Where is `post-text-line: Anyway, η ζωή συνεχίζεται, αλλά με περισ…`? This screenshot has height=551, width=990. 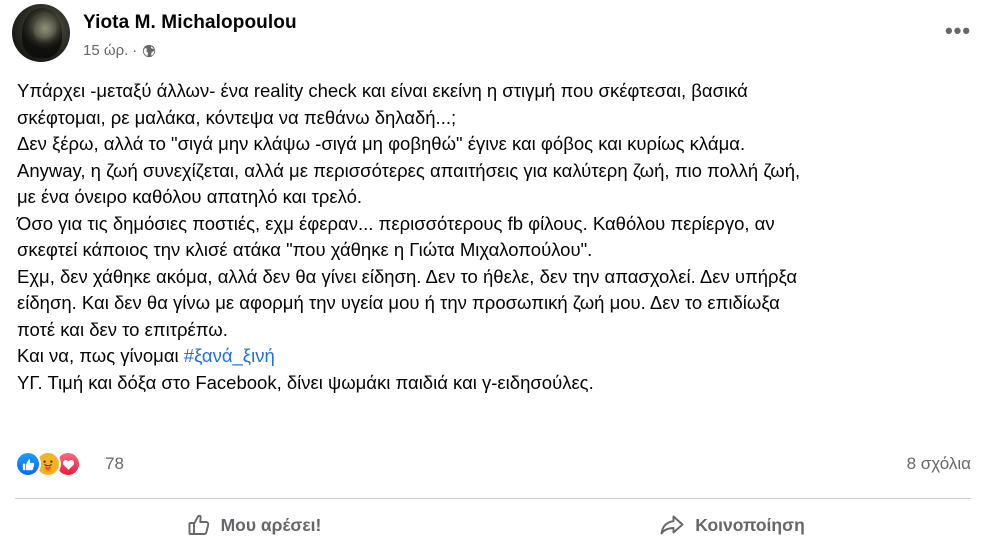
post-text-line: Anyway, η ζωή συνεχίζεται, αλλά με περισ… is located at coordinates (409, 170).